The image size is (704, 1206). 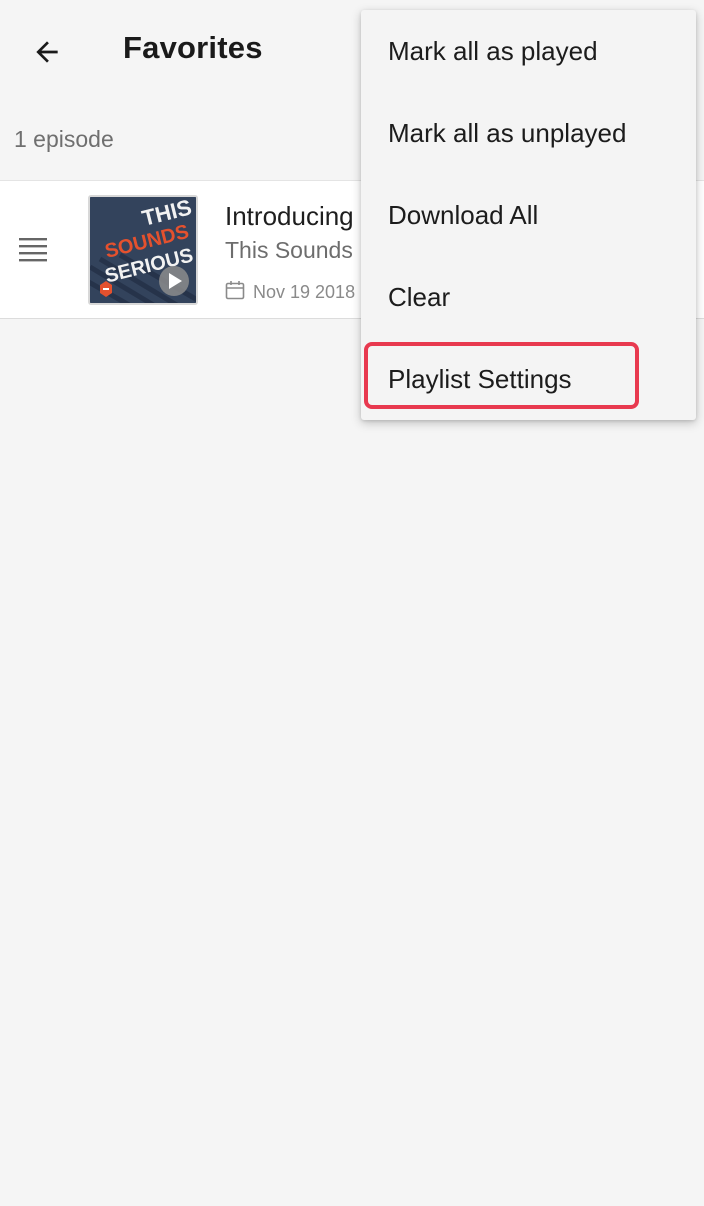 I want to click on page-title: Favorites, so click(x=193, y=47).